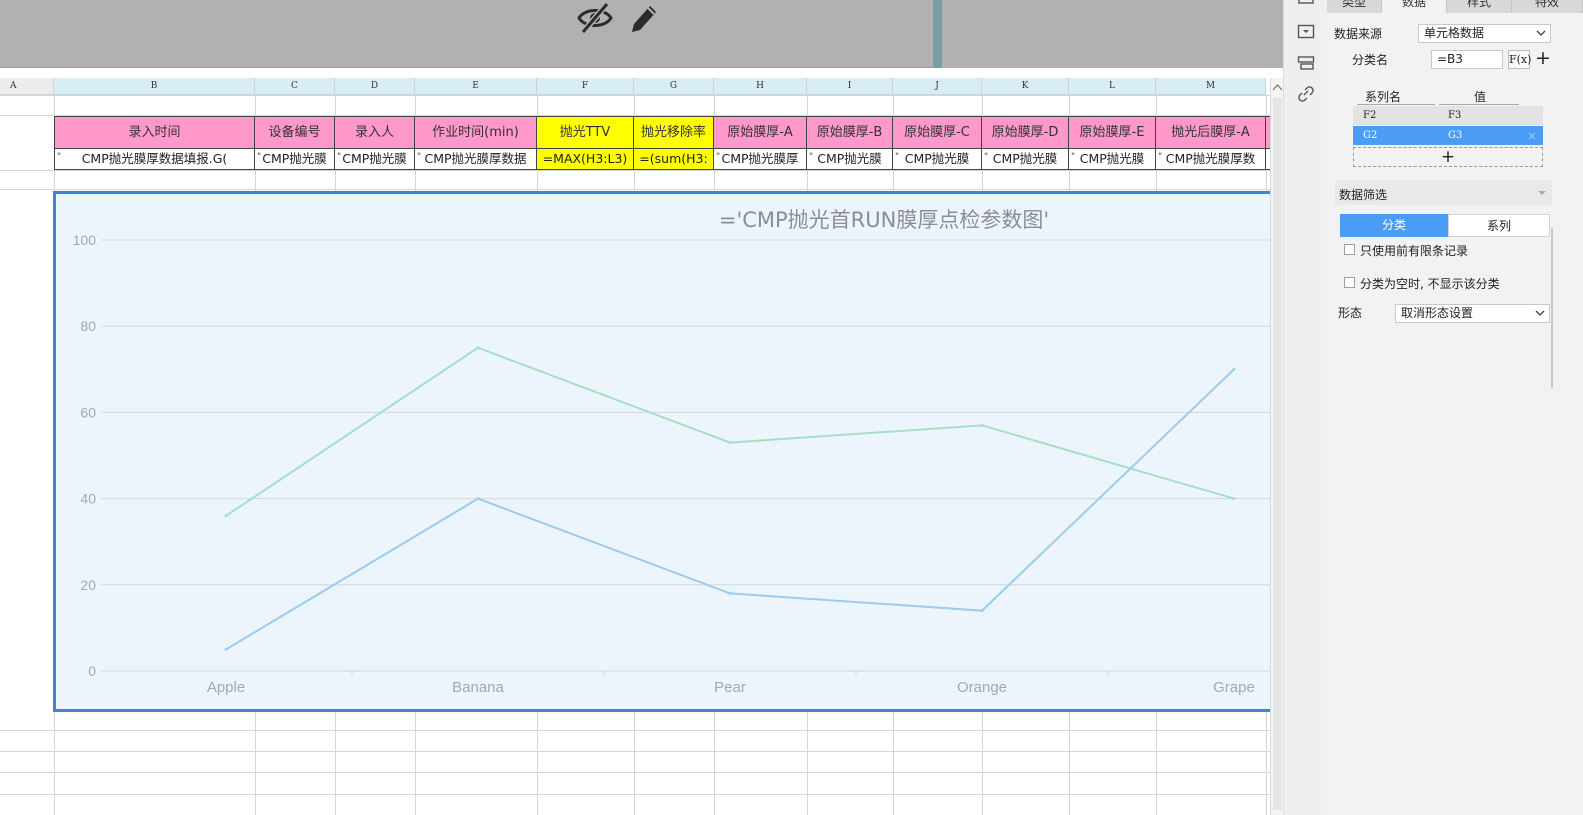  I want to click on y-tick-label: 20, so click(88, 585).